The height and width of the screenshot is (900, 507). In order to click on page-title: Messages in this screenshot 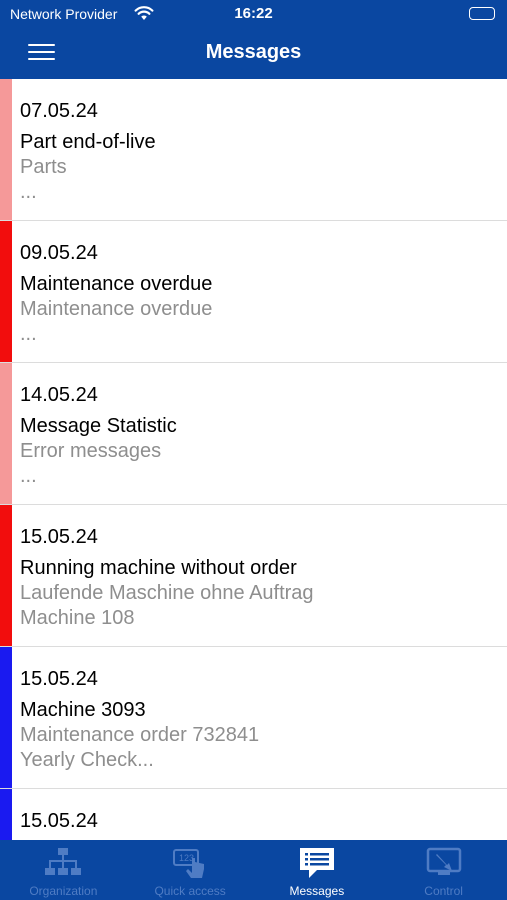, I will do `click(253, 52)`.